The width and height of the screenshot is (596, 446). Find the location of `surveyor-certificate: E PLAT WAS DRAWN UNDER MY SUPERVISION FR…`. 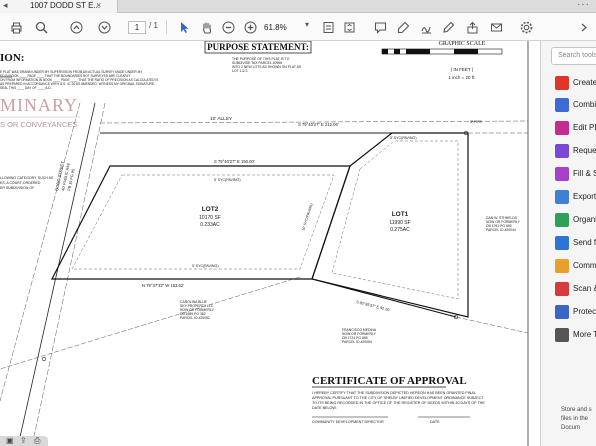

surveyor-certificate: E PLAT WAS DRAWN UNDER MY SUPERVISION FR… is located at coordinates (79, 80).